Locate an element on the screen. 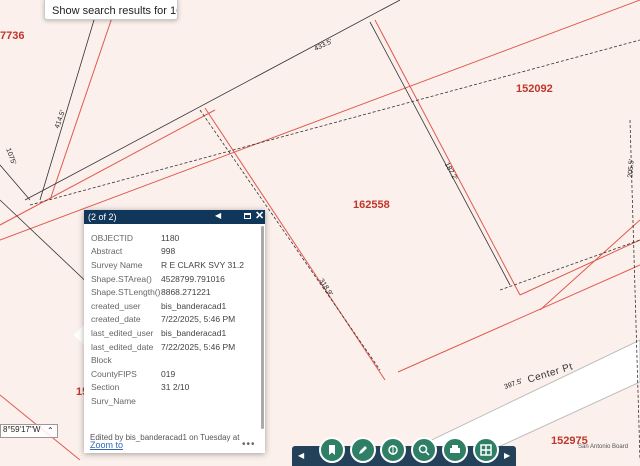 Image resolution: width=640 pixels, height=466 pixels. search-zoom-icon is located at coordinates (424, 450).